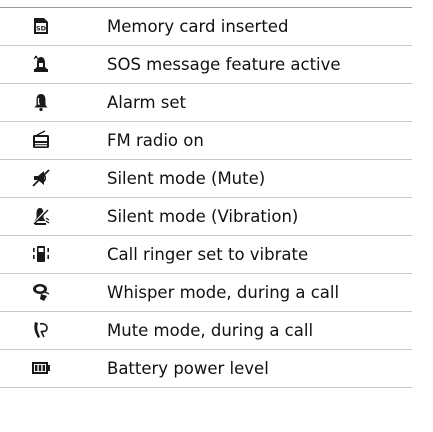 This screenshot has width=433, height=432. What do you see at coordinates (203, 216) in the screenshot?
I see `row-description: Silent mode (Vibration)` at bounding box center [203, 216].